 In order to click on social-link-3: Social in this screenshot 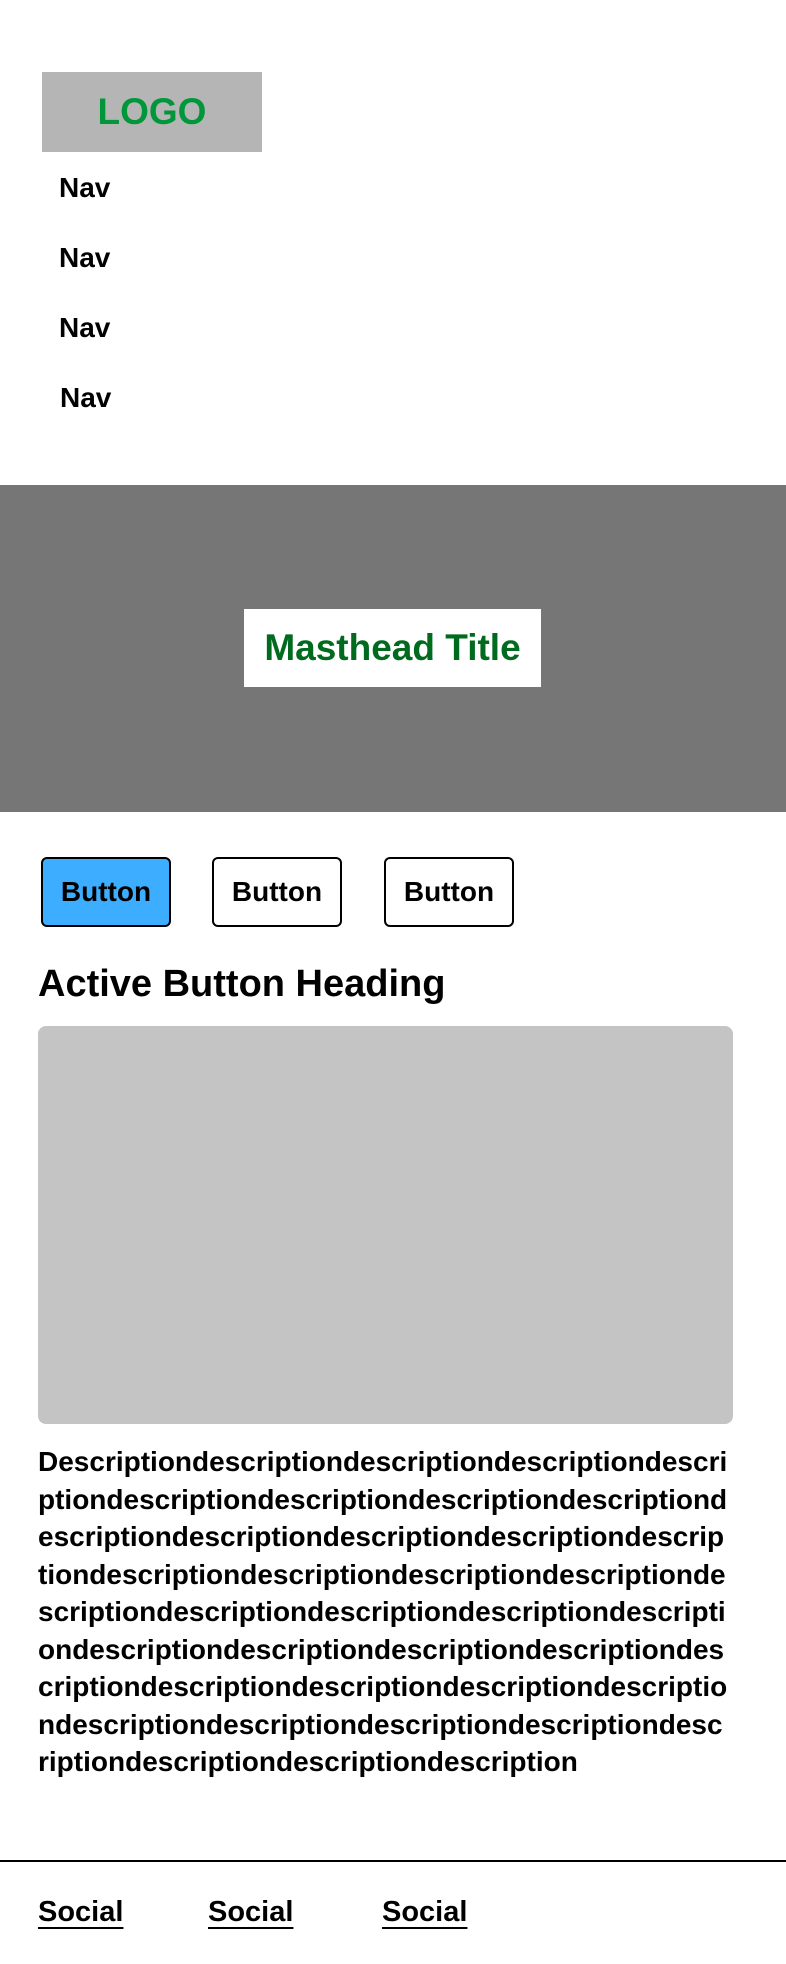, I will do `click(424, 1912)`.